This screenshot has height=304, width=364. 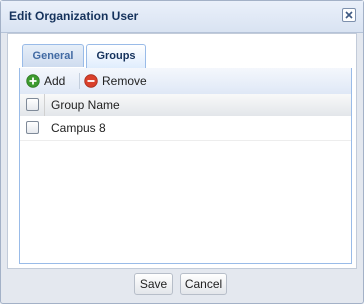 What do you see at coordinates (203, 284) in the screenshot?
I see `cancel-button: Cancel` at bounding box center [203, 284].